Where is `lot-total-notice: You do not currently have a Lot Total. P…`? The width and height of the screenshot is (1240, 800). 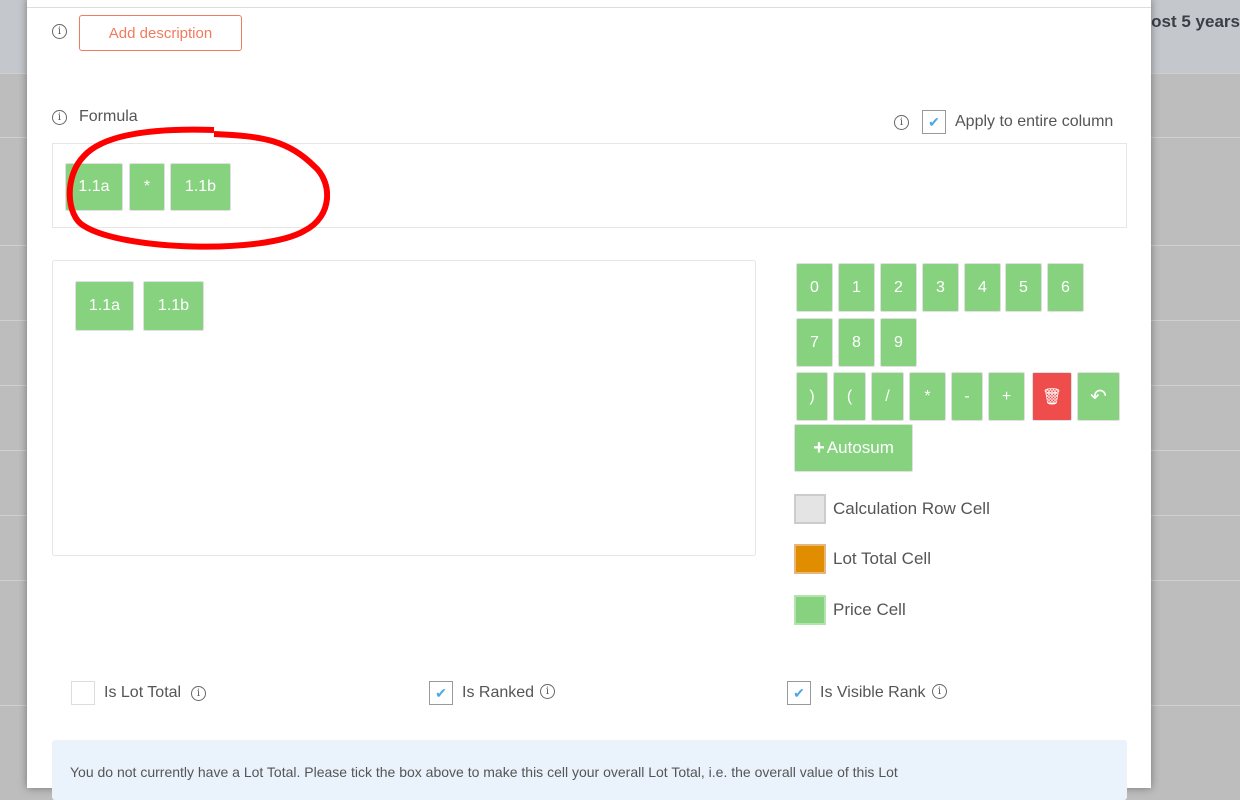
lot-total-notice: You do not currently have a Lot Total. P… is located at coordinates (589, 770).